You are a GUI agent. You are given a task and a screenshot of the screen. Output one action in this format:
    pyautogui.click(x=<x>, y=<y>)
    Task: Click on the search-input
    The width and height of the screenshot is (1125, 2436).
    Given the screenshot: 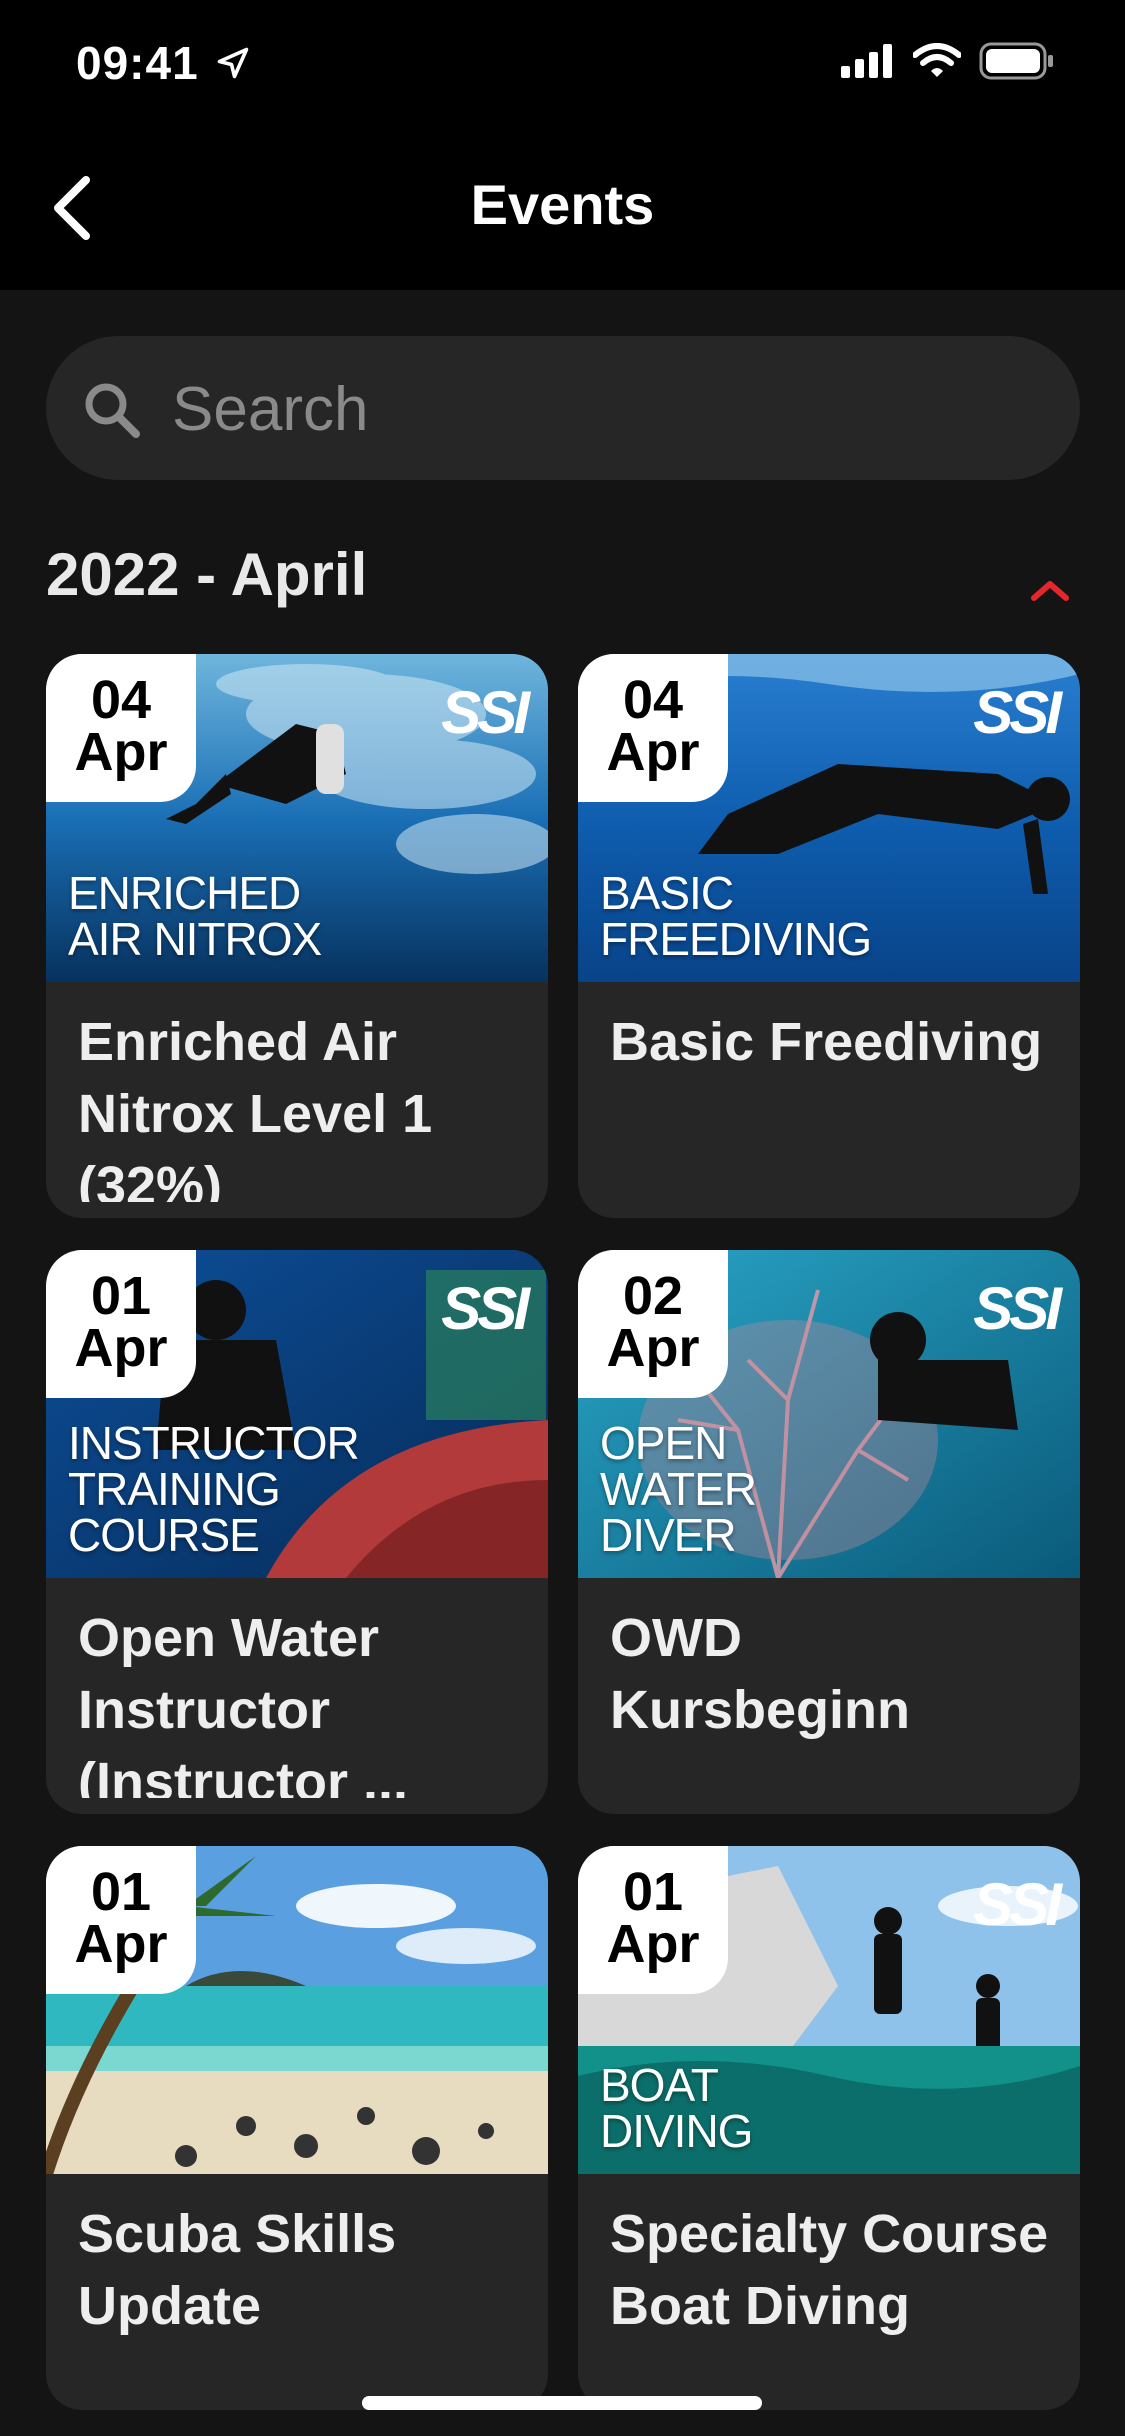 What is the action you would take?
    pyautogui.click(x=612, y=409)
    